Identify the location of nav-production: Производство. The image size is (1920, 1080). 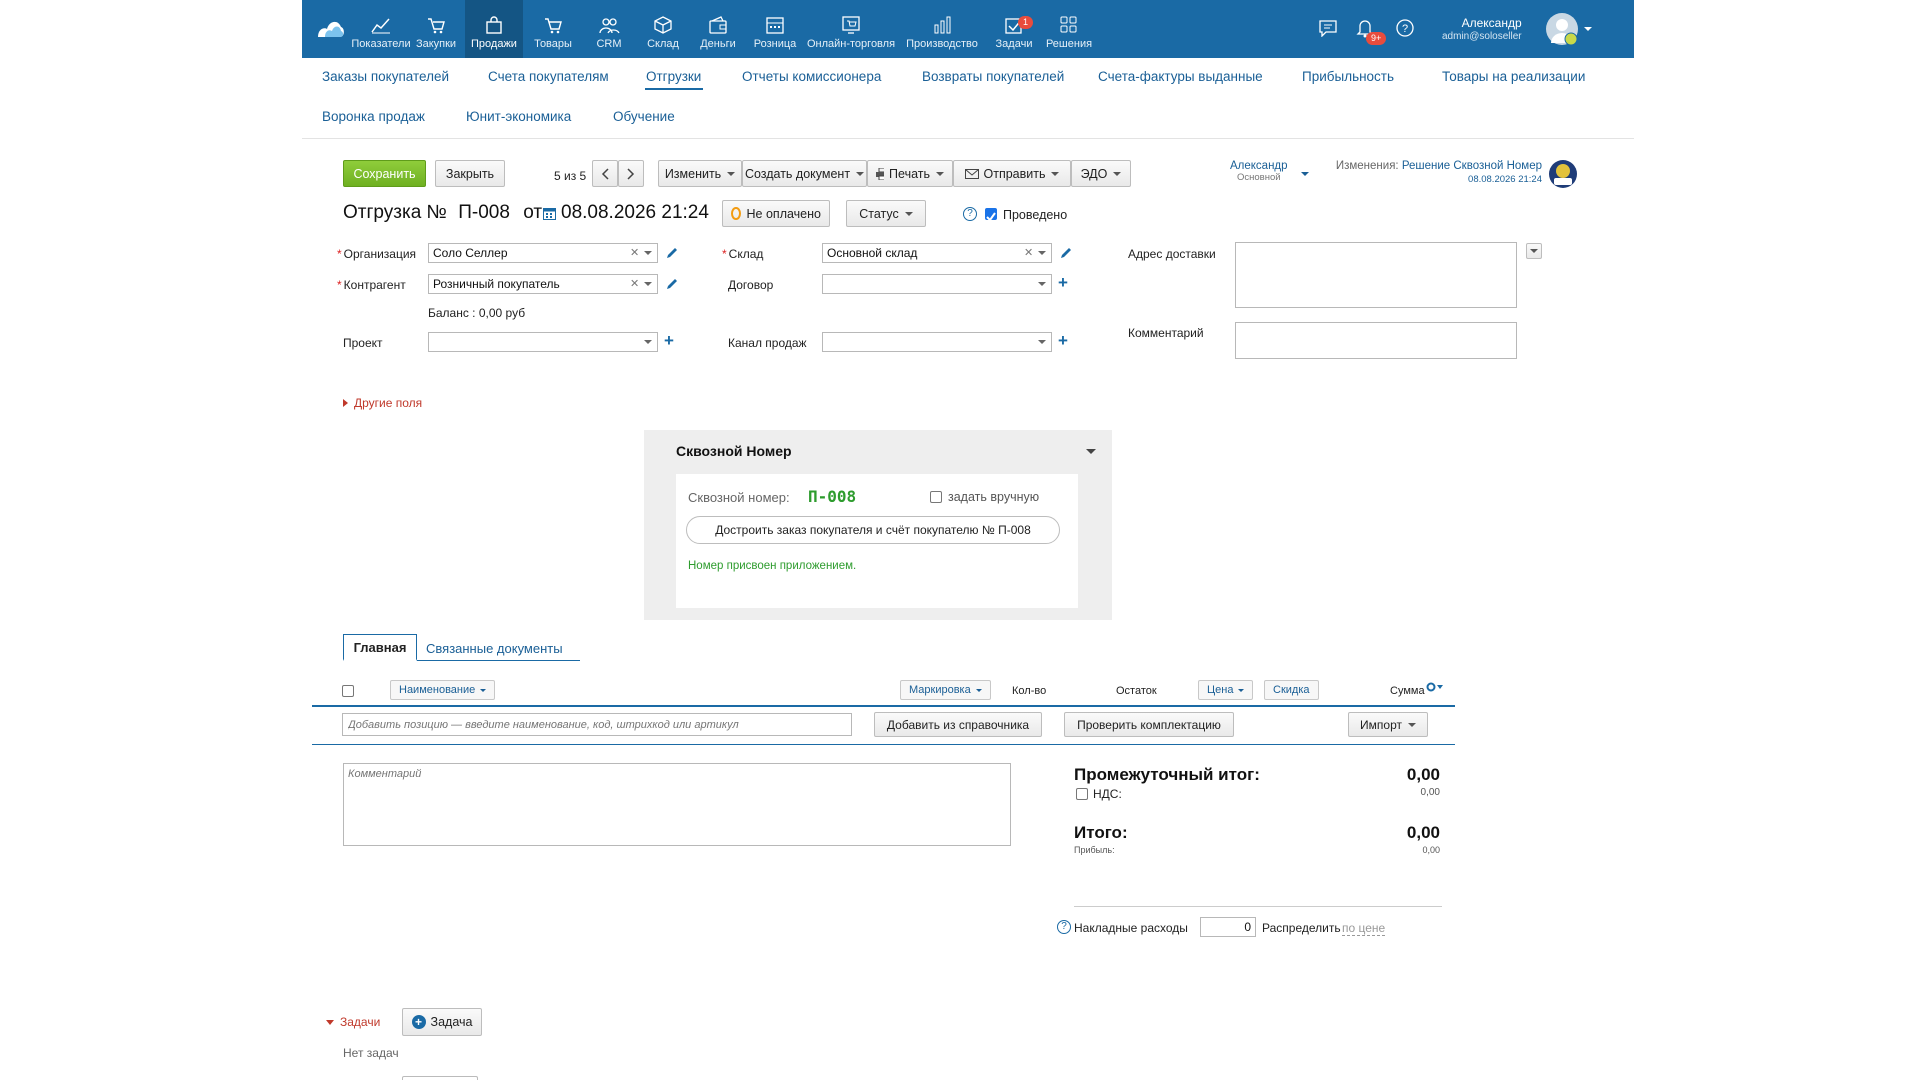
(942, 29).